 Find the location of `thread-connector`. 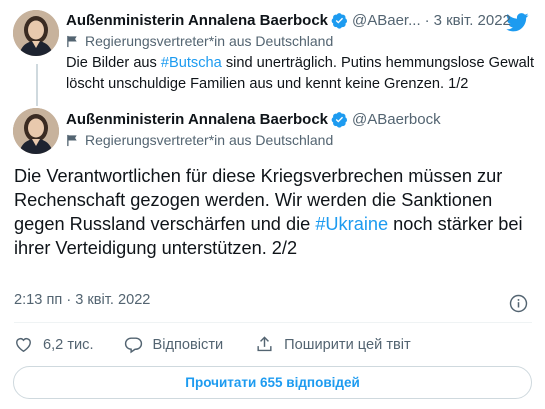

thread-connector is located at coordinates (37, 85).